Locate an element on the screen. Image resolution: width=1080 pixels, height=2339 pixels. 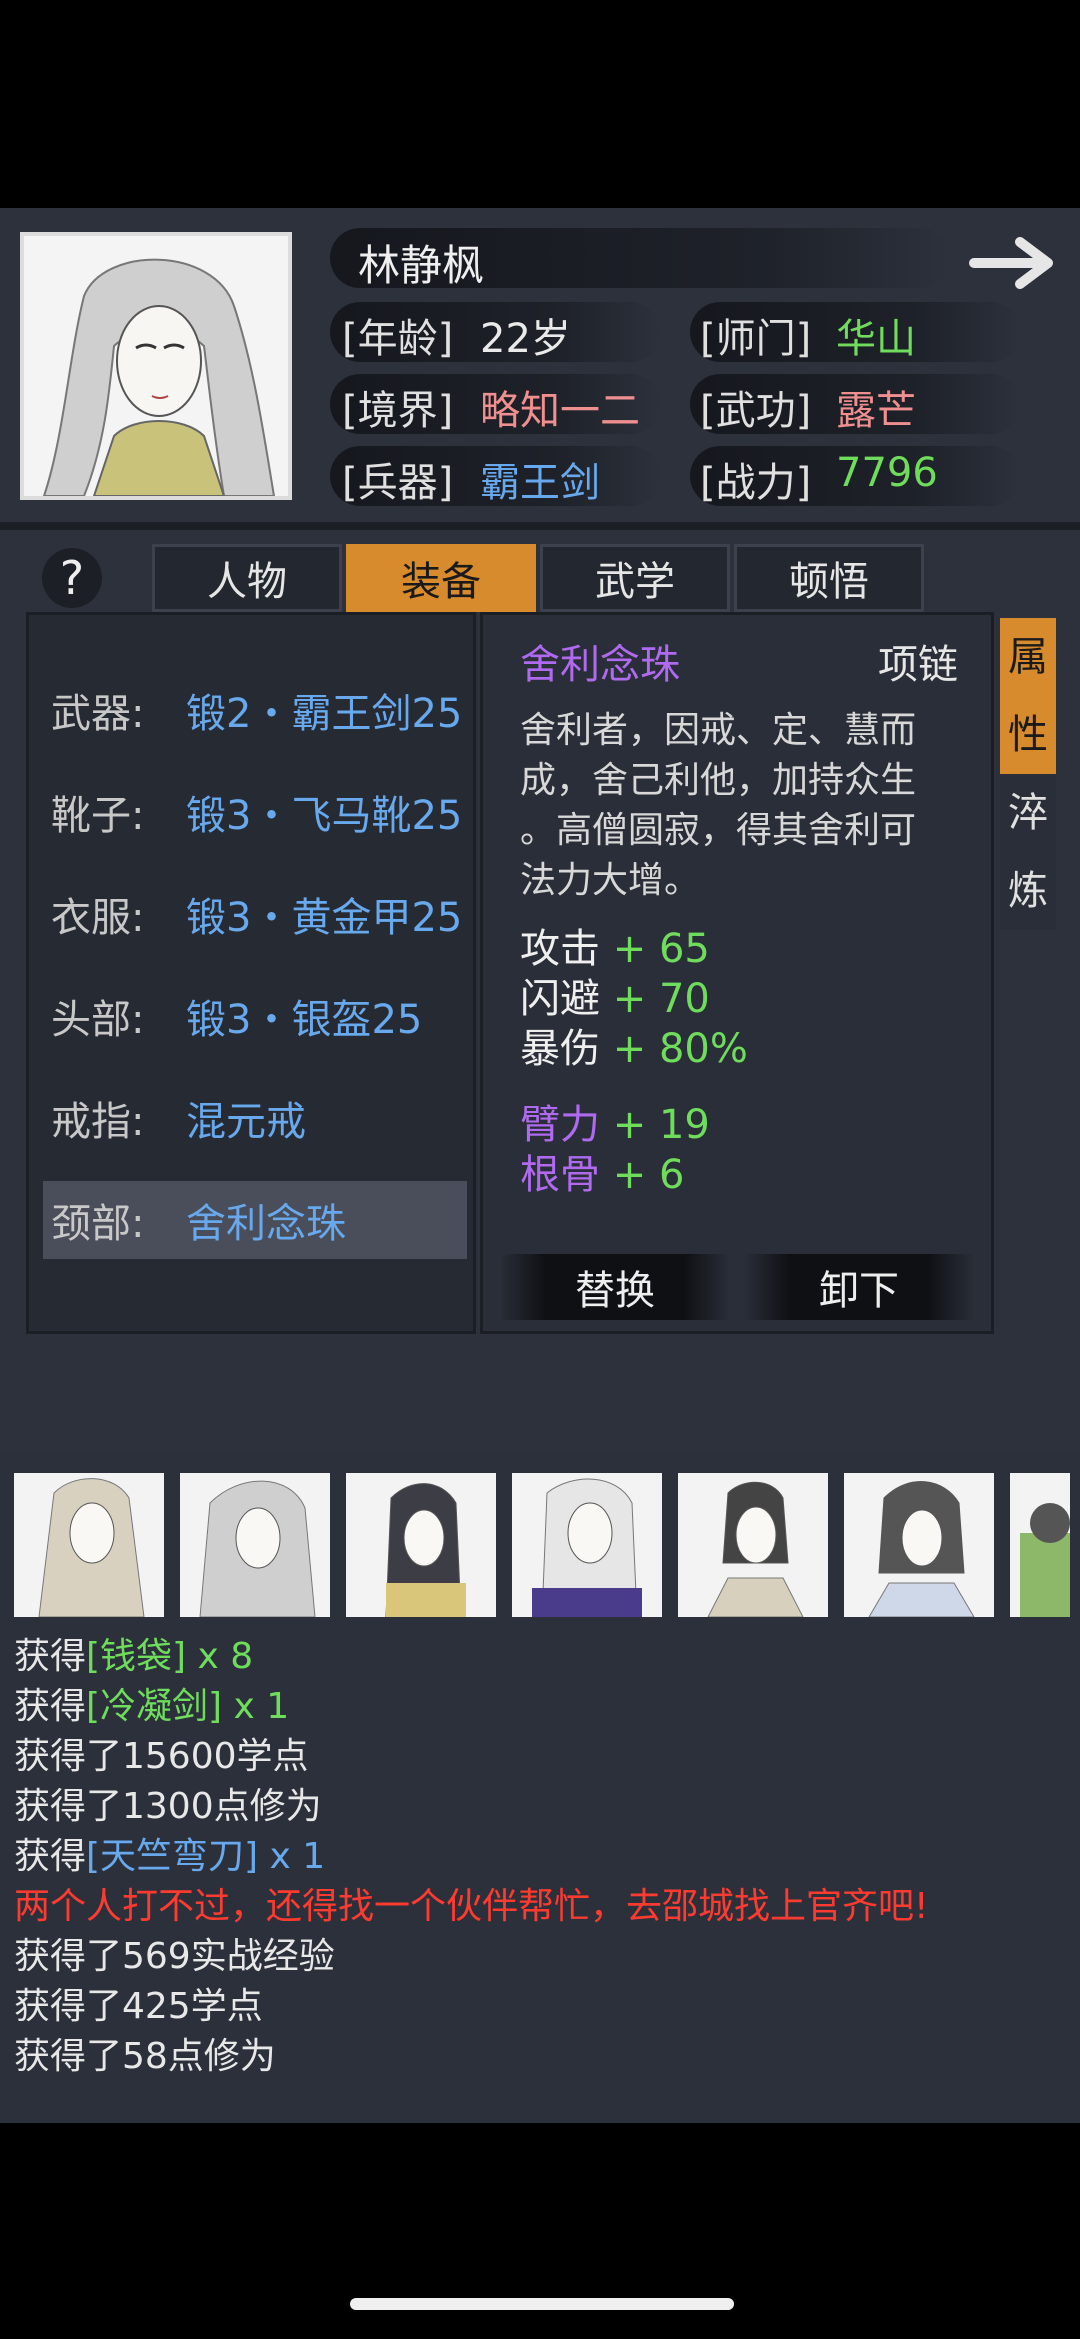
stat-name: 闪避 is located at coordinates (560, 999).